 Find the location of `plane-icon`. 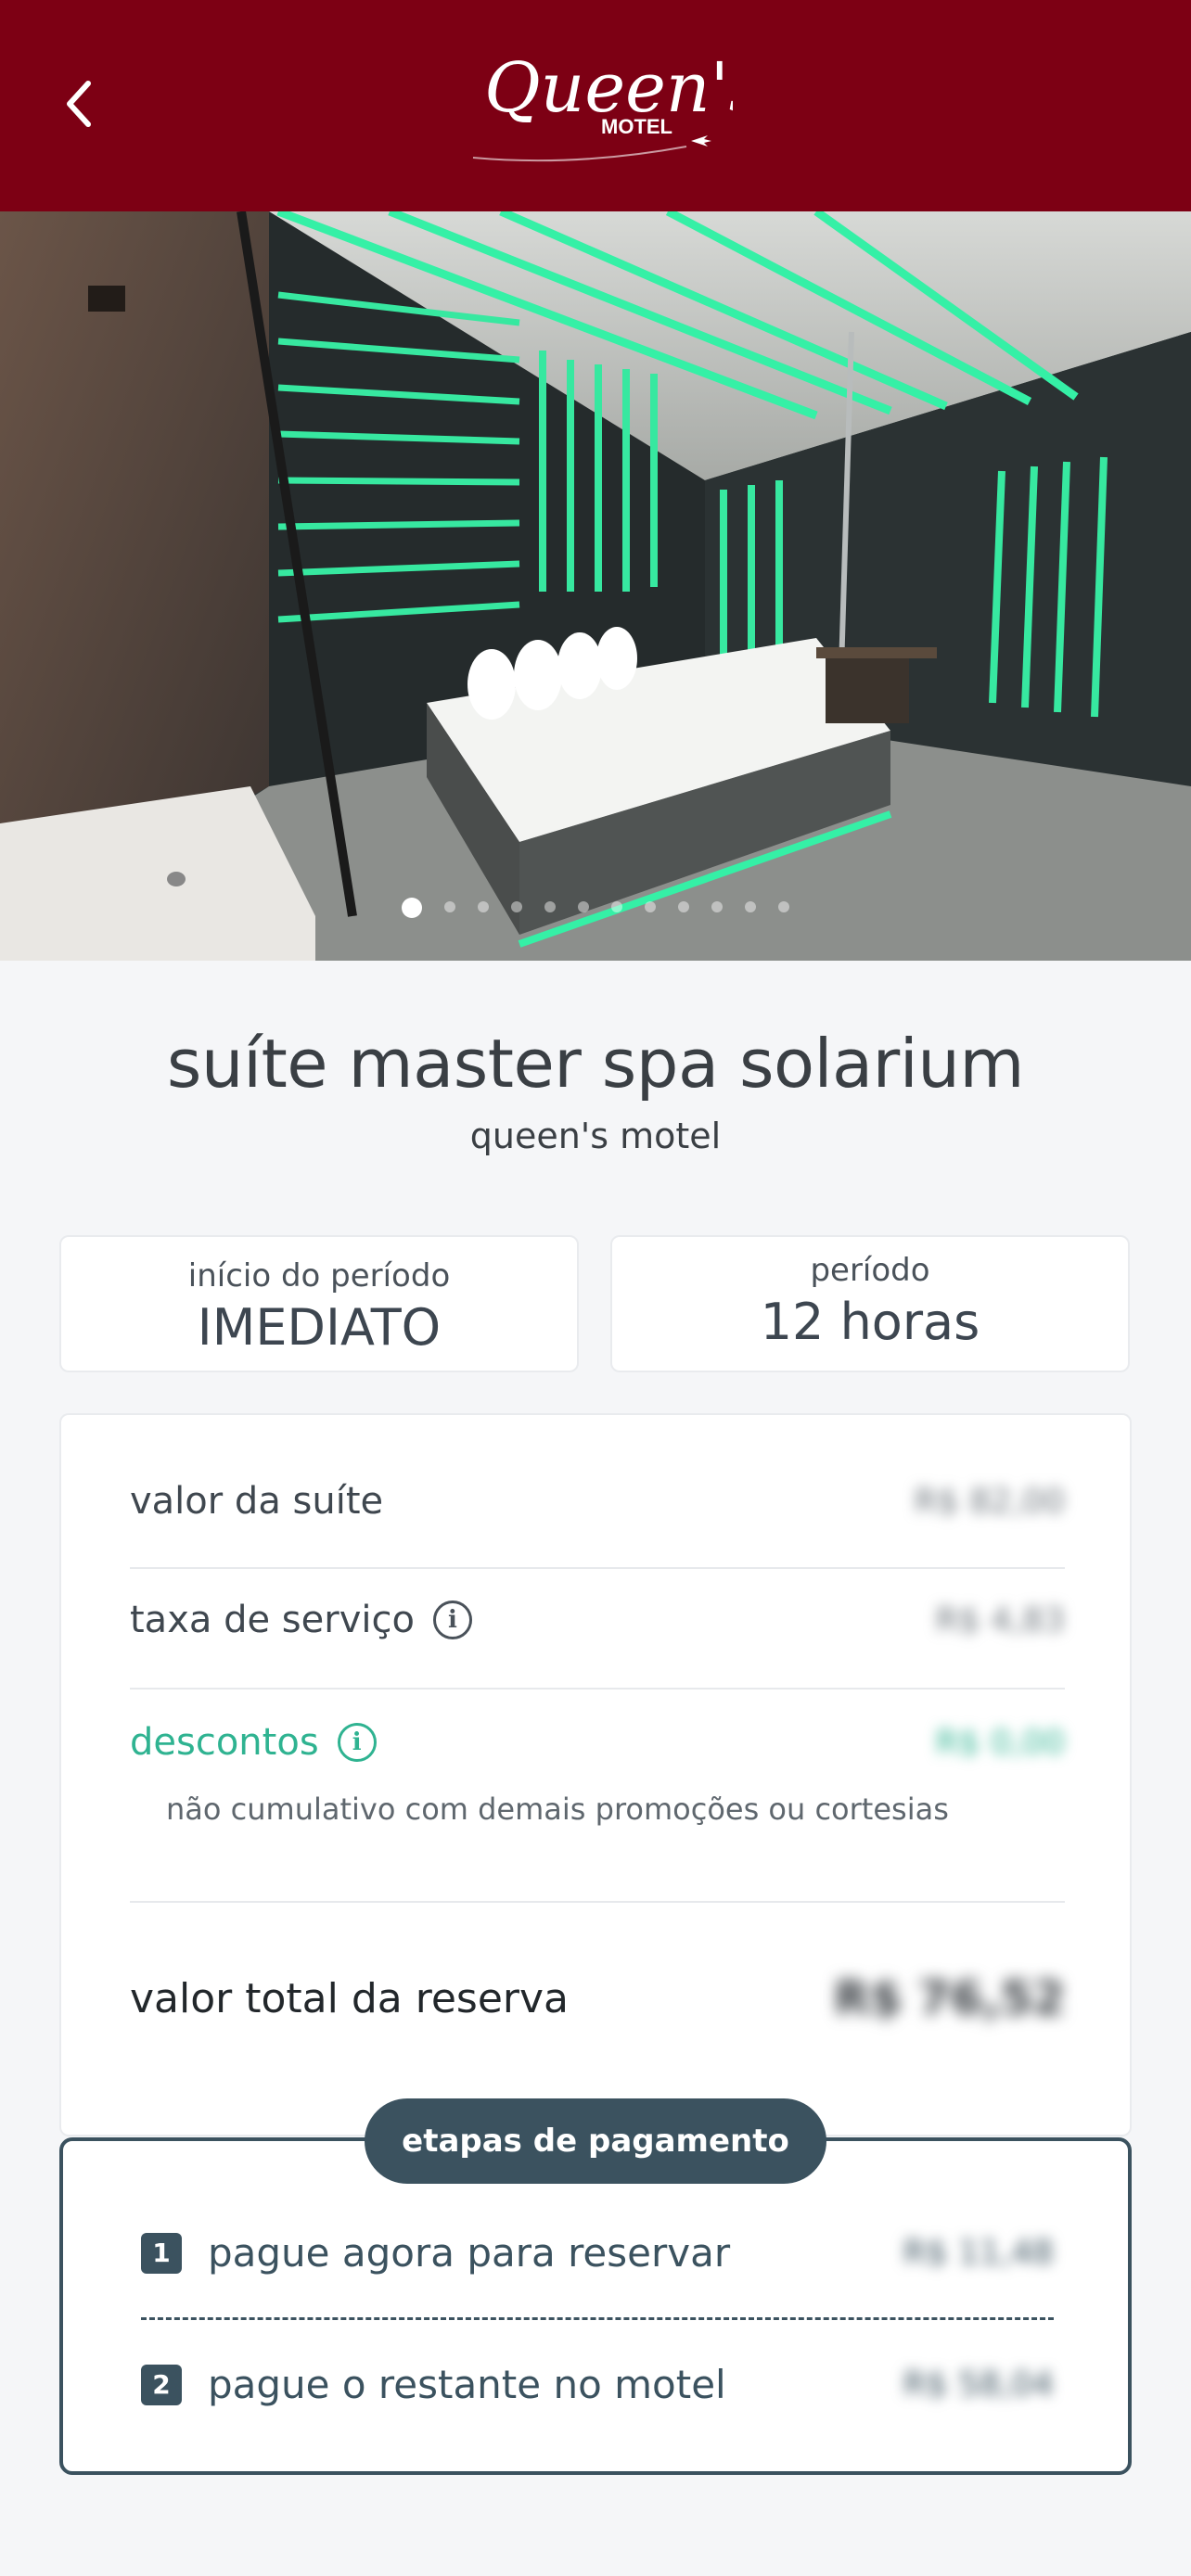

plane-icon is located at coordinates (701, 141).